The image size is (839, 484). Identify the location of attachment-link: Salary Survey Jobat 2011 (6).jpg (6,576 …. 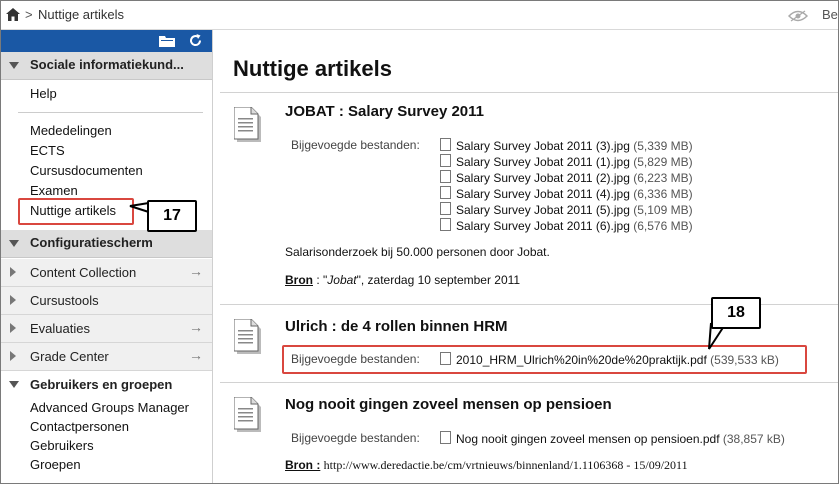
(566, 225).